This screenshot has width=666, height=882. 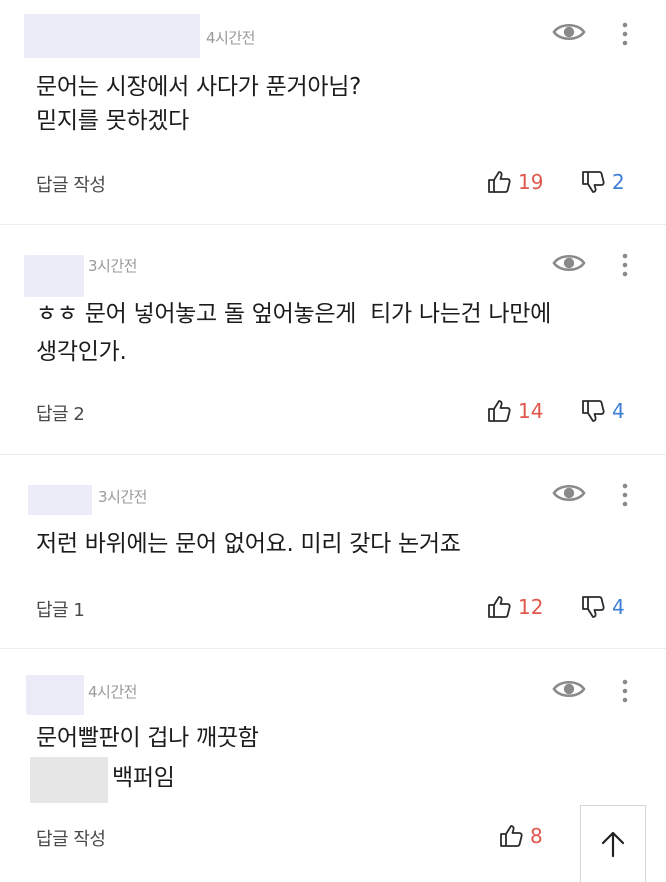 I want to click on comment-text-line: 백퍼임, so click(x=143, y=778).